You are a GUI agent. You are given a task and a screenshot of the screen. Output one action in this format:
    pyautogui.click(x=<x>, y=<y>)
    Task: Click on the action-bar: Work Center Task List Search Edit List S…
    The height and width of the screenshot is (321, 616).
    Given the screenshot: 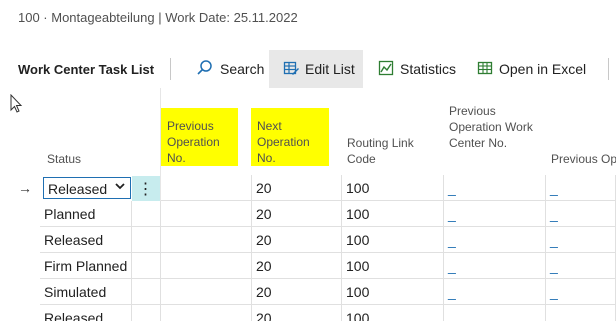 What is the action you would take?
    pyautogui.click(x=308, y=69)
    